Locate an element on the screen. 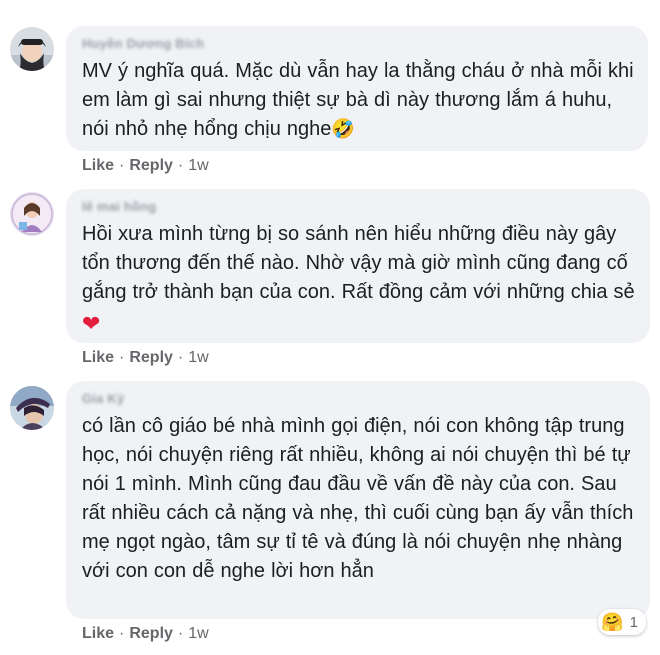 Image resolution: width=660 pixels, height=655 pixels. comment-author: lê mai hồng is located at coordinates (359, 208).